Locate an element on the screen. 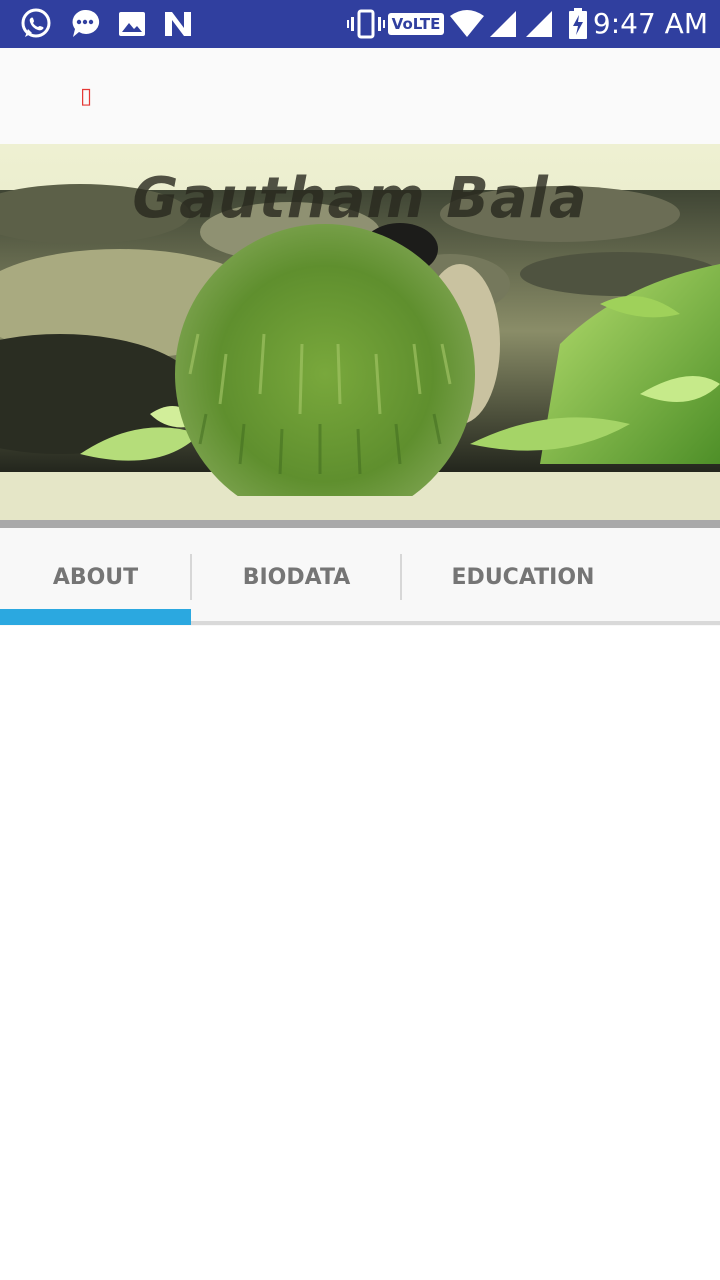 The image size is (720, 1280). tab-education: EDUCATION is located at coordinates (523, 577).